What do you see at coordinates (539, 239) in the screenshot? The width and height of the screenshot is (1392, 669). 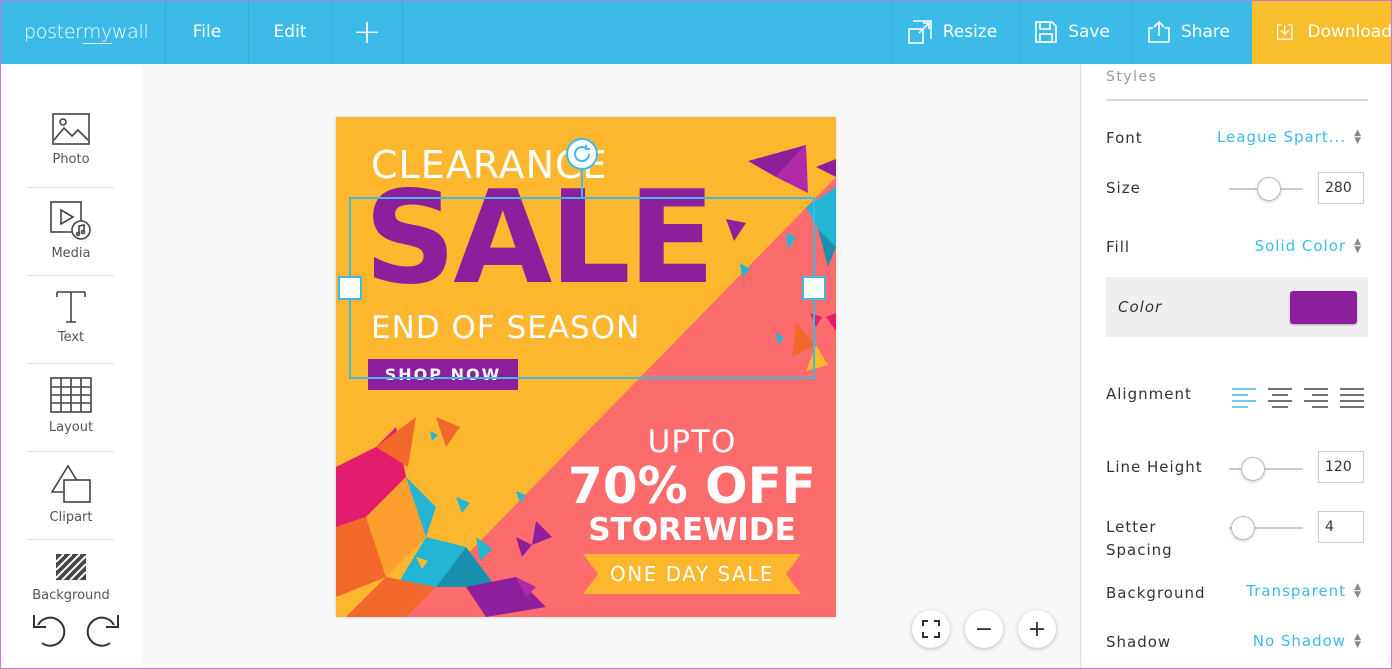 I see `poster-sale-text: SALE` at bounding box center [539, 239].